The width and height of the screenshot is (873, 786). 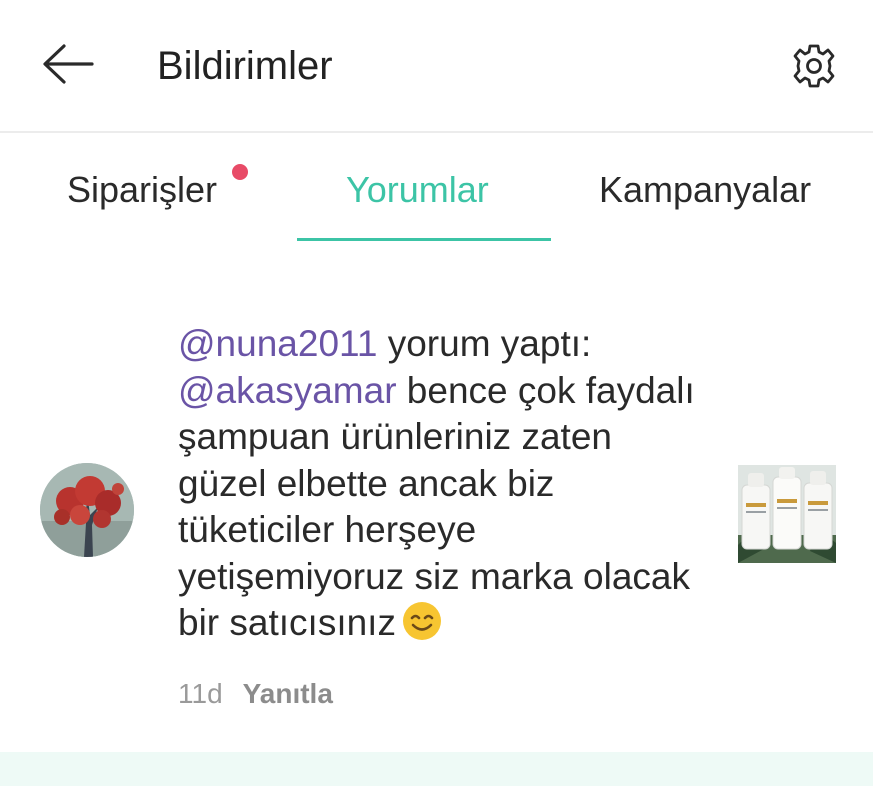 I want to click on comment-meta: 11d Yanıtla, so click(x=255, y=694).